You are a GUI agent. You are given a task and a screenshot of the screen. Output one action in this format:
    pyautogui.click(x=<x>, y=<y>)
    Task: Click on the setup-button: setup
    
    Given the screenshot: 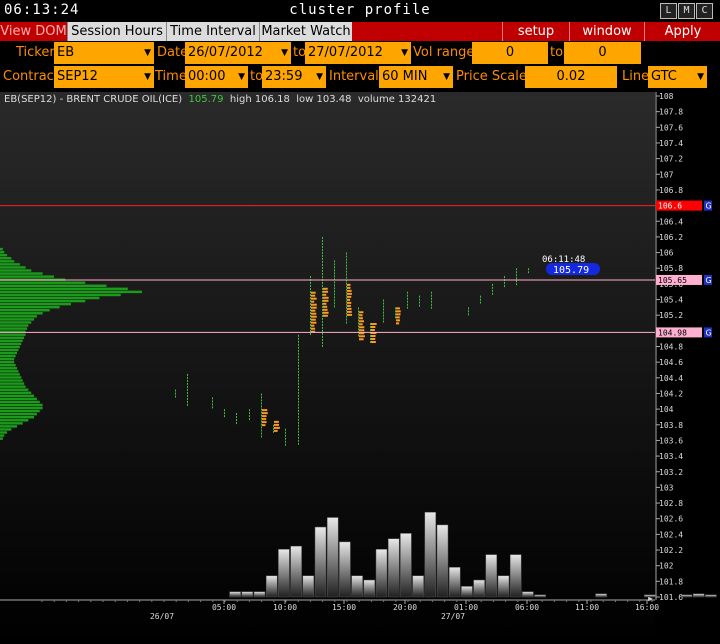 What is the action you would take?
    pyautogui.click(x=535, y=31)
    